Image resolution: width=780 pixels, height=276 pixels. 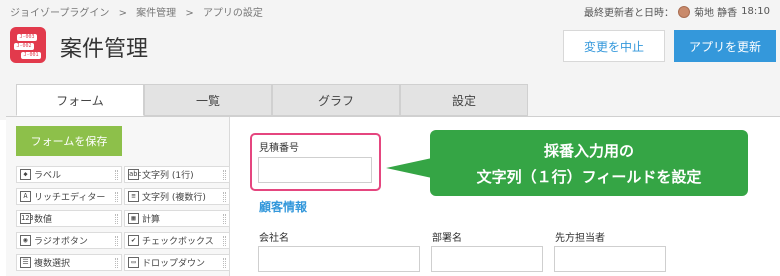 I want to click on number-icon: 123, so click(x=27, y=218).